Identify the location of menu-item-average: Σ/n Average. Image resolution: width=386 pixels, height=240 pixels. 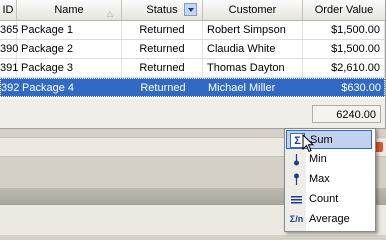
(329, 219).